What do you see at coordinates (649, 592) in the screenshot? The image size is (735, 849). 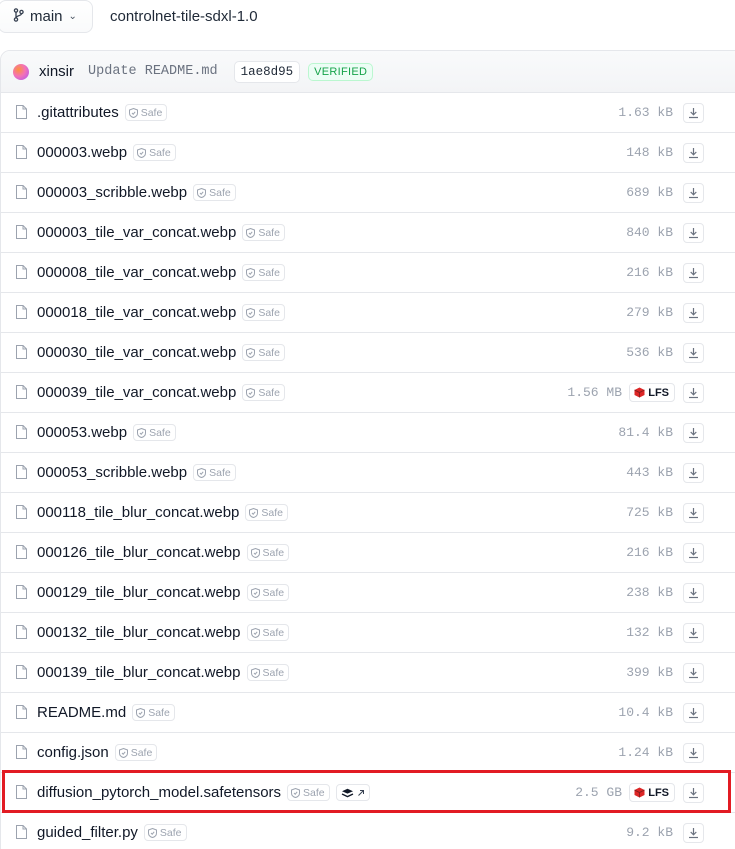 I see `file-size: 238 kB` at bounding box center [649, 592].